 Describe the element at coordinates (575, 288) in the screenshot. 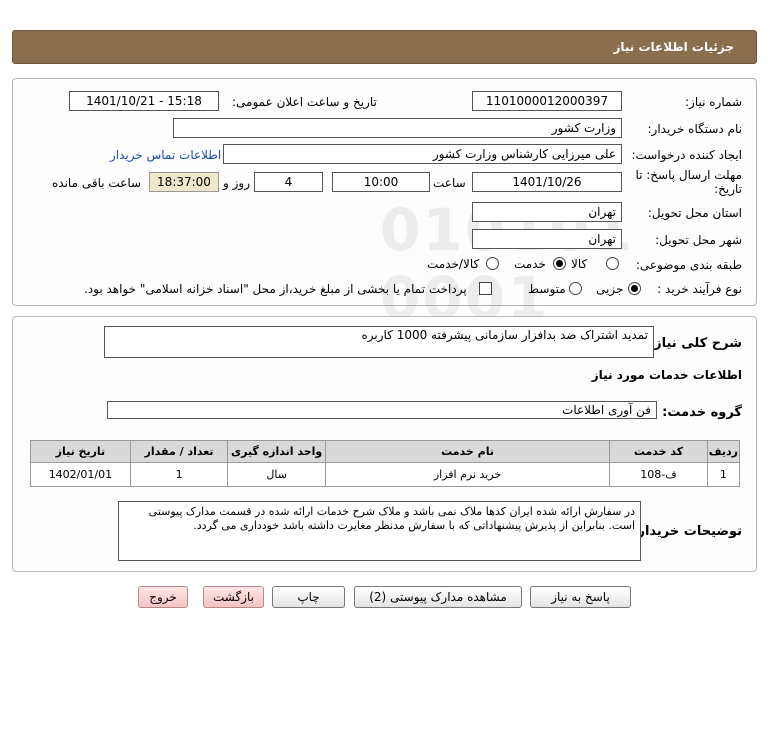

I see `process-medium-radio` at that location.